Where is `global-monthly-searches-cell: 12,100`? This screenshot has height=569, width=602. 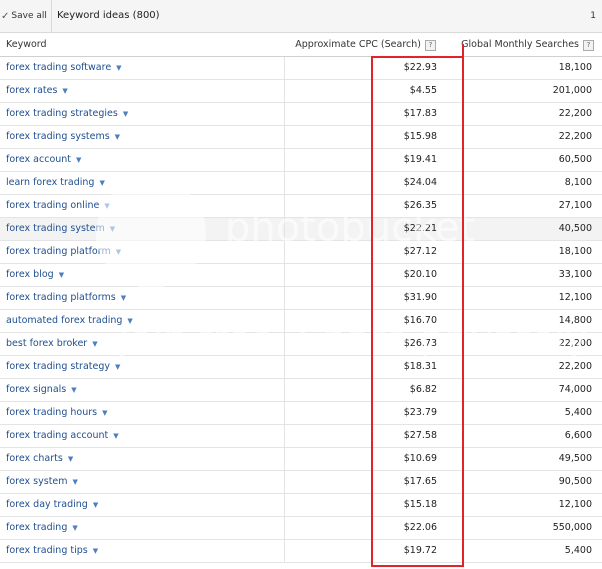 global-monthly-searches-cell: 12,100 is located at coordinates (575, 504).